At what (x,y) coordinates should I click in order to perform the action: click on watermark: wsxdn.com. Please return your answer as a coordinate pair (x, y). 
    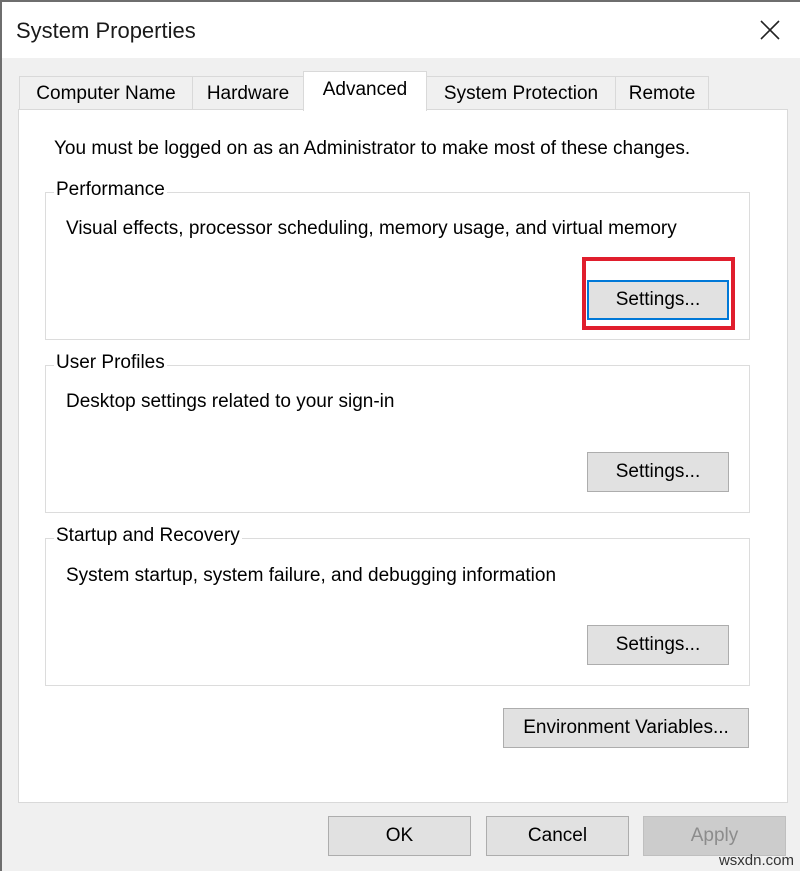
    Looking at the image, I should click on (756, 860).